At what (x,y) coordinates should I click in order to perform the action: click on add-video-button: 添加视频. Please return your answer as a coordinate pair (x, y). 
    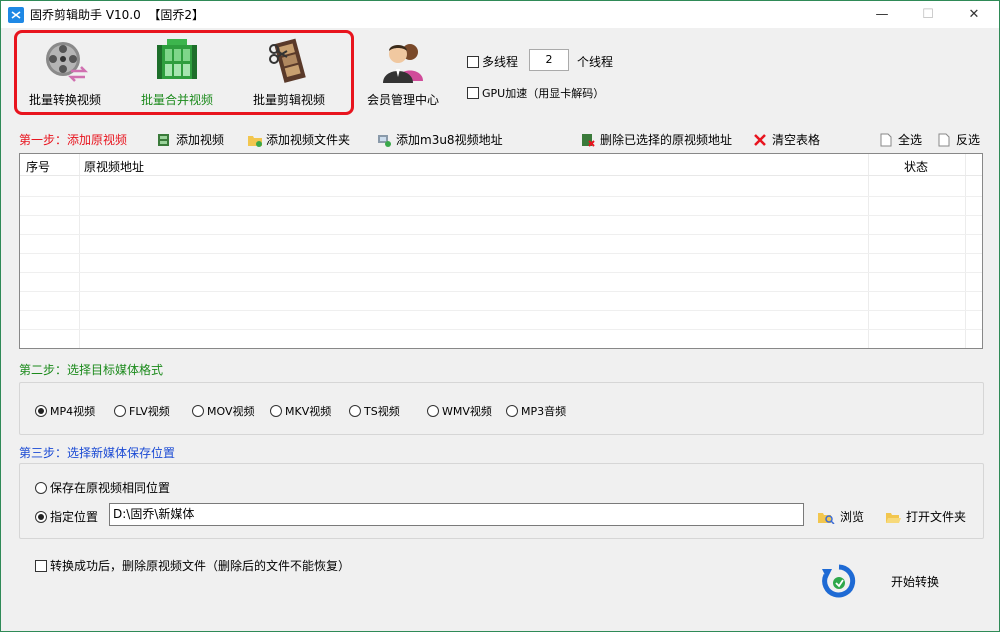
    Looking at the image, I should click on (190, 139).